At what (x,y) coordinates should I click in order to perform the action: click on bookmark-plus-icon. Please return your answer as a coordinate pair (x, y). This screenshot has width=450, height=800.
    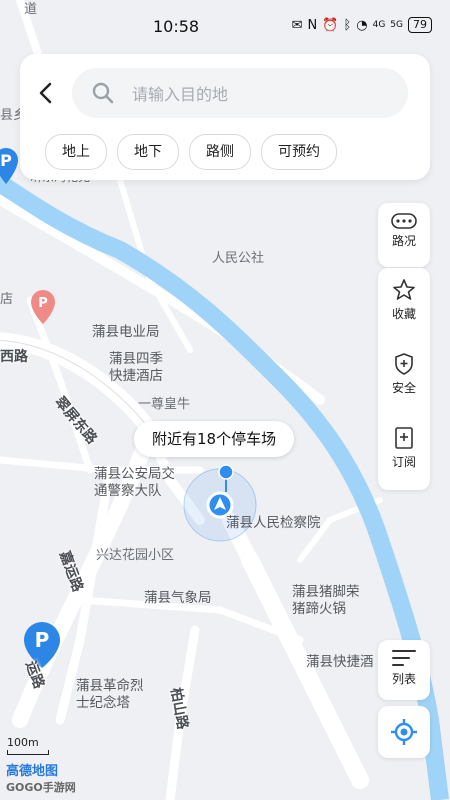
    Looking at the image, I should click on (404, 438).